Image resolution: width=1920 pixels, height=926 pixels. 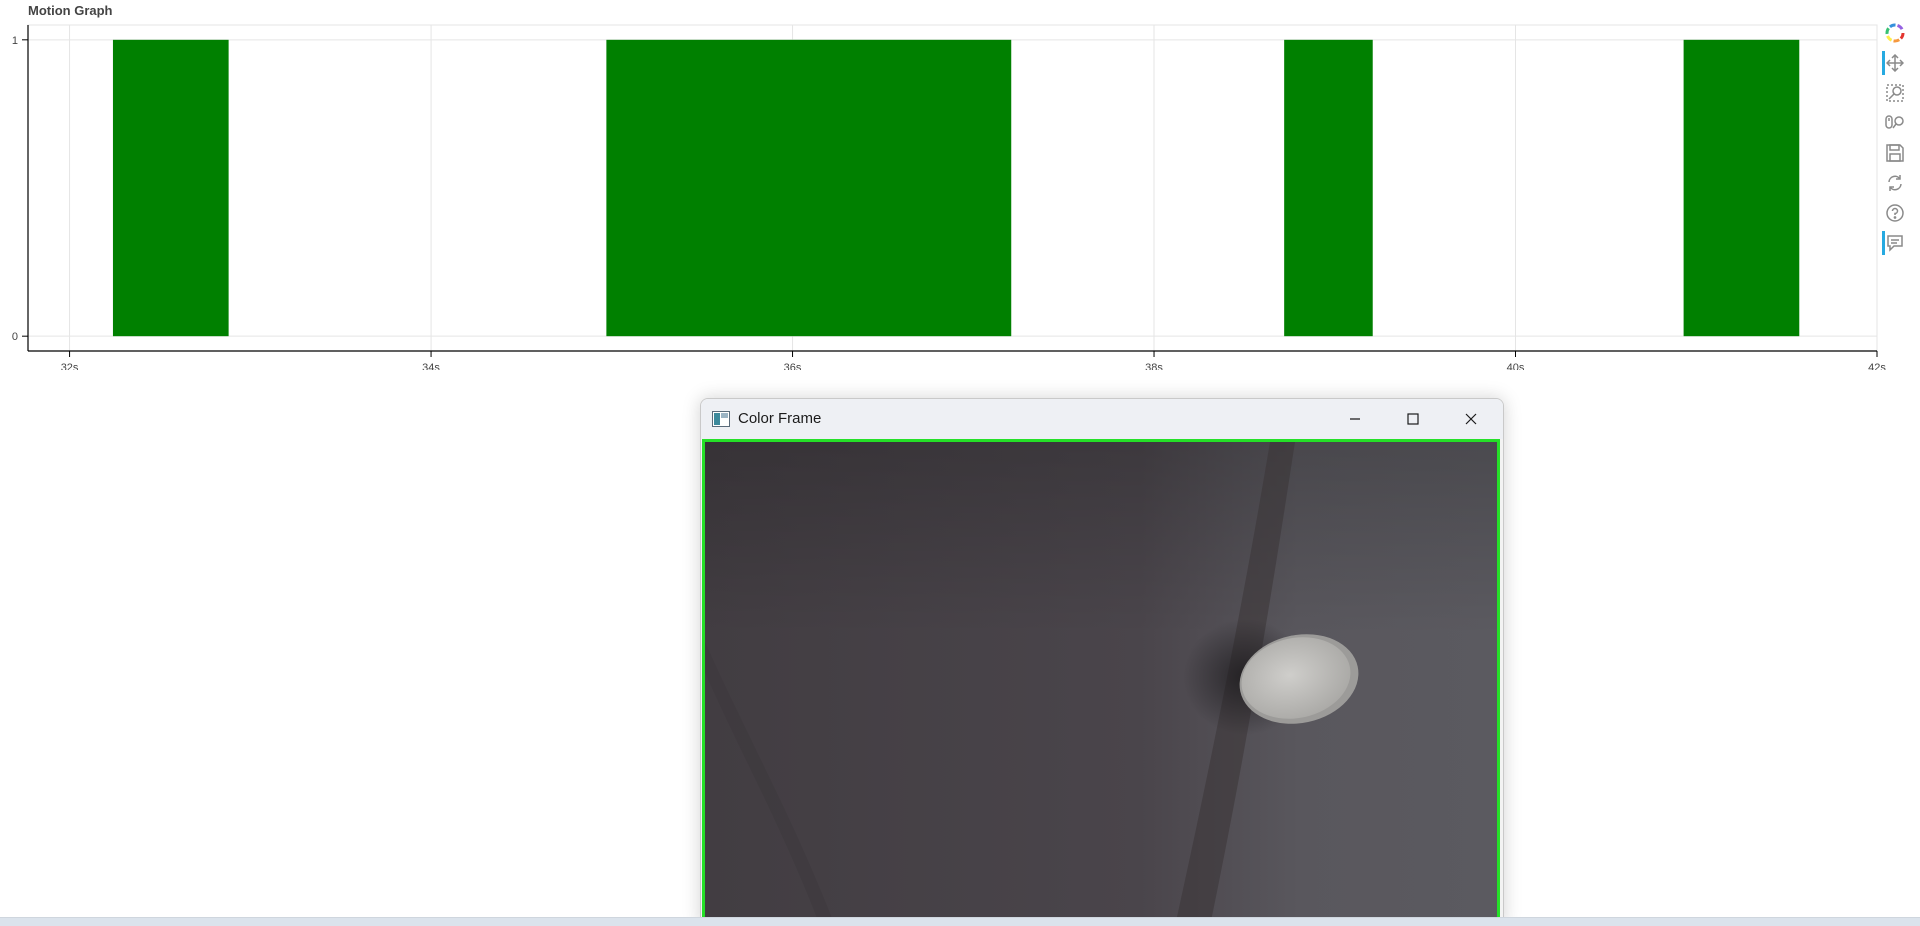 What do you see at coordinates (1154, 366) in the screenshot?
I see `x-tick-label: 38s` at bounding box center [1154, 366].